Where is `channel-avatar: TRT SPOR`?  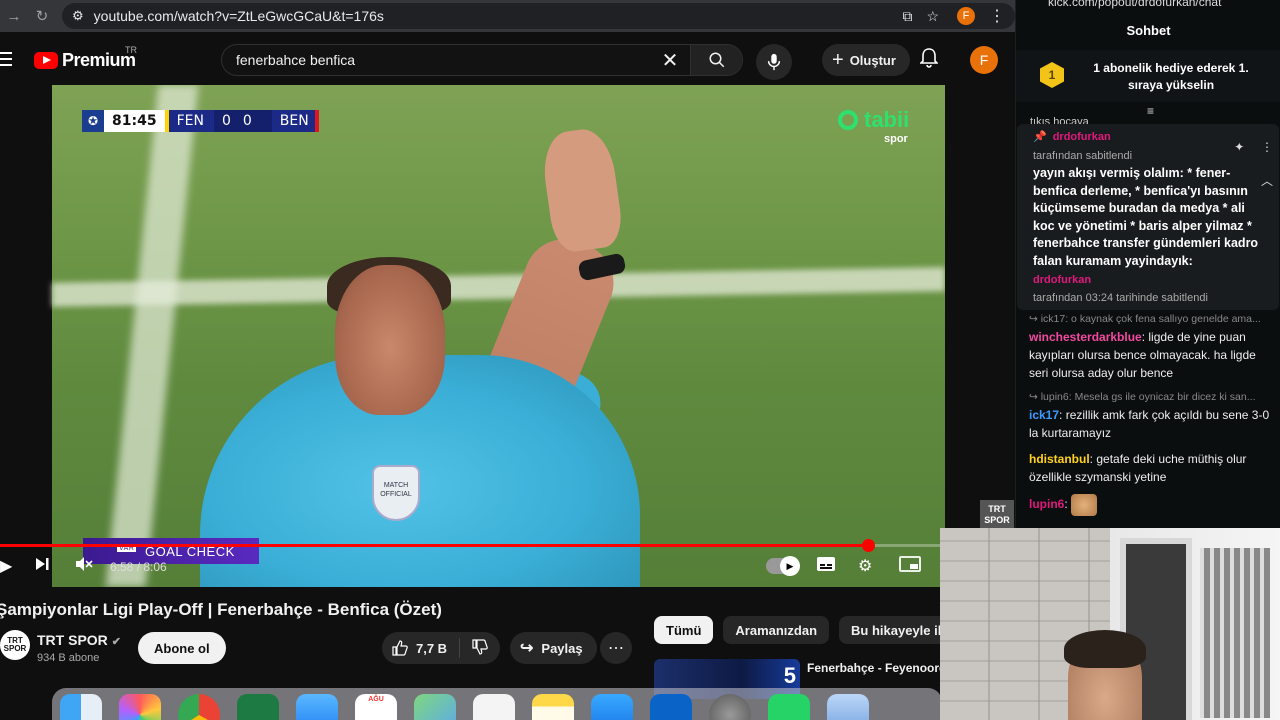
channel-avatar: TRT SPOR is located at coordinates (15, 645).